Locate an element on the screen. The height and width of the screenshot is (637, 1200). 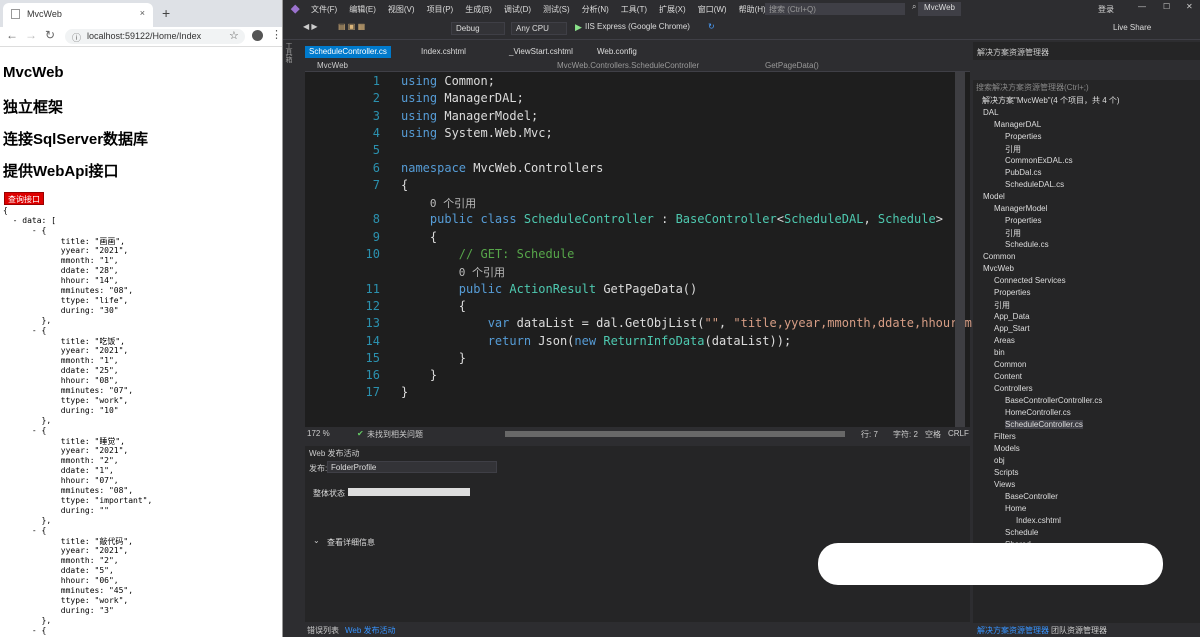
menu-item: 窗口(W) is located at coordinates (712, 9).